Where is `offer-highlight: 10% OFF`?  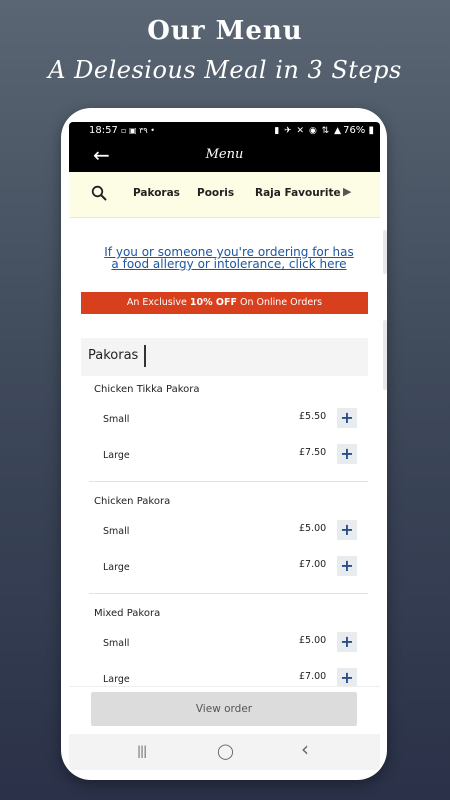
offer-highlight: 10% OFF is located at coordinates (213, 302).